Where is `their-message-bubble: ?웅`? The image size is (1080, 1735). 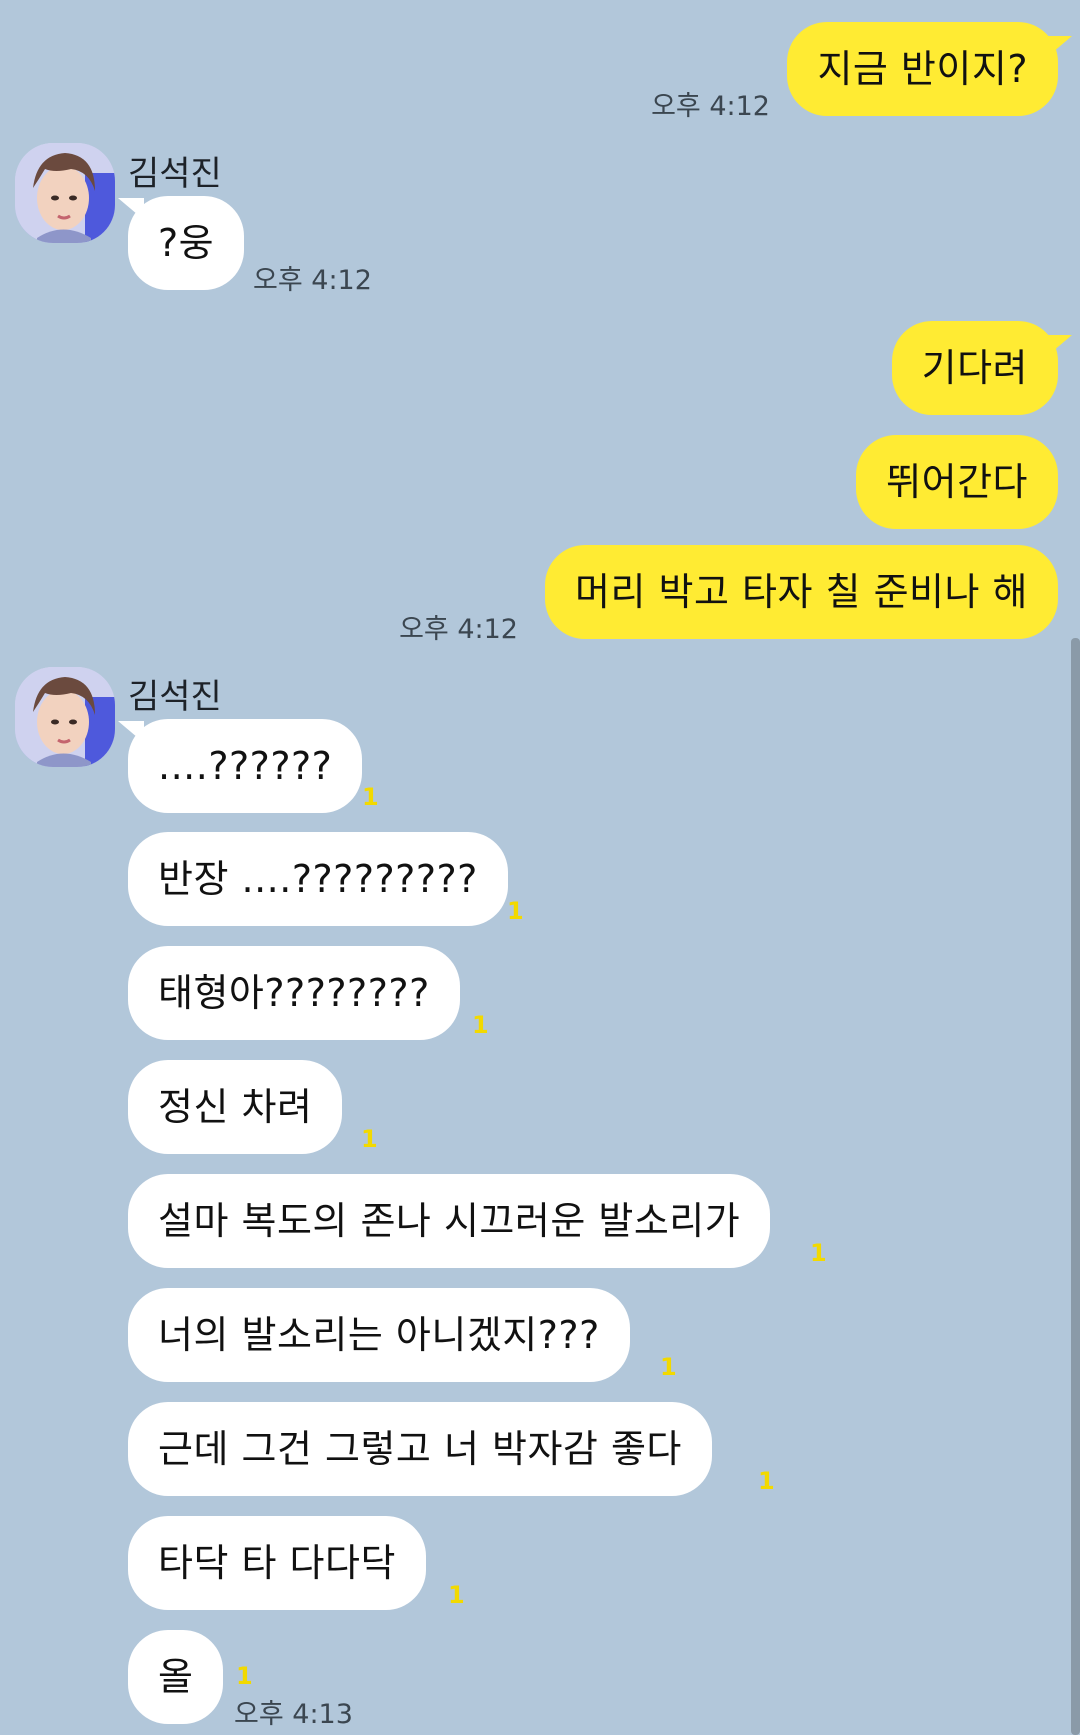
their-message-bubble: ?웅 is located at coordinates (186, 243).